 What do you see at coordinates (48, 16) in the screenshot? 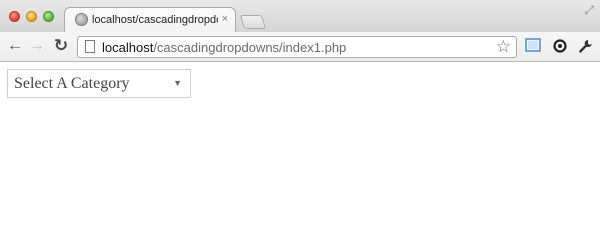
I see `window-maximize-button` at bounding box center [48, 16].